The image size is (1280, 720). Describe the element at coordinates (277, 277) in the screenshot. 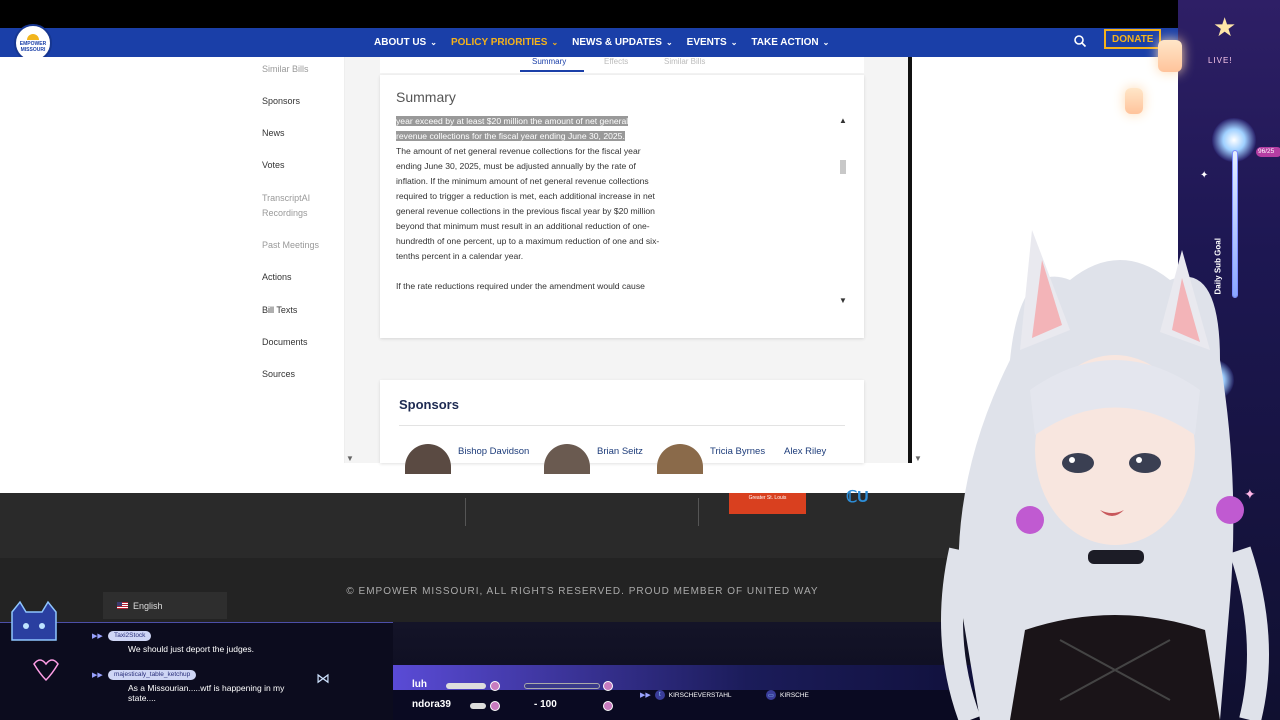

I see `sidebar-item-actions: Actions` at that location.